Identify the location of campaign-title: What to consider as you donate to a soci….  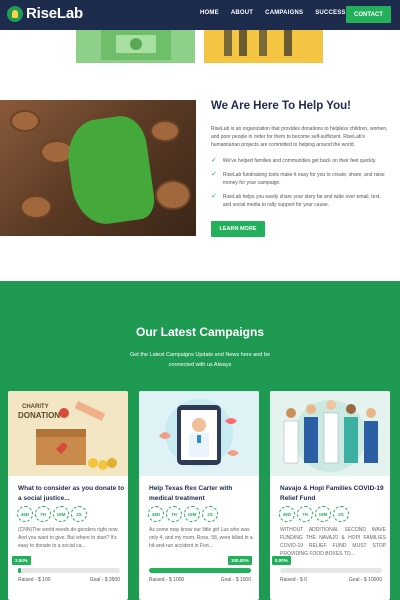
(72, 494).